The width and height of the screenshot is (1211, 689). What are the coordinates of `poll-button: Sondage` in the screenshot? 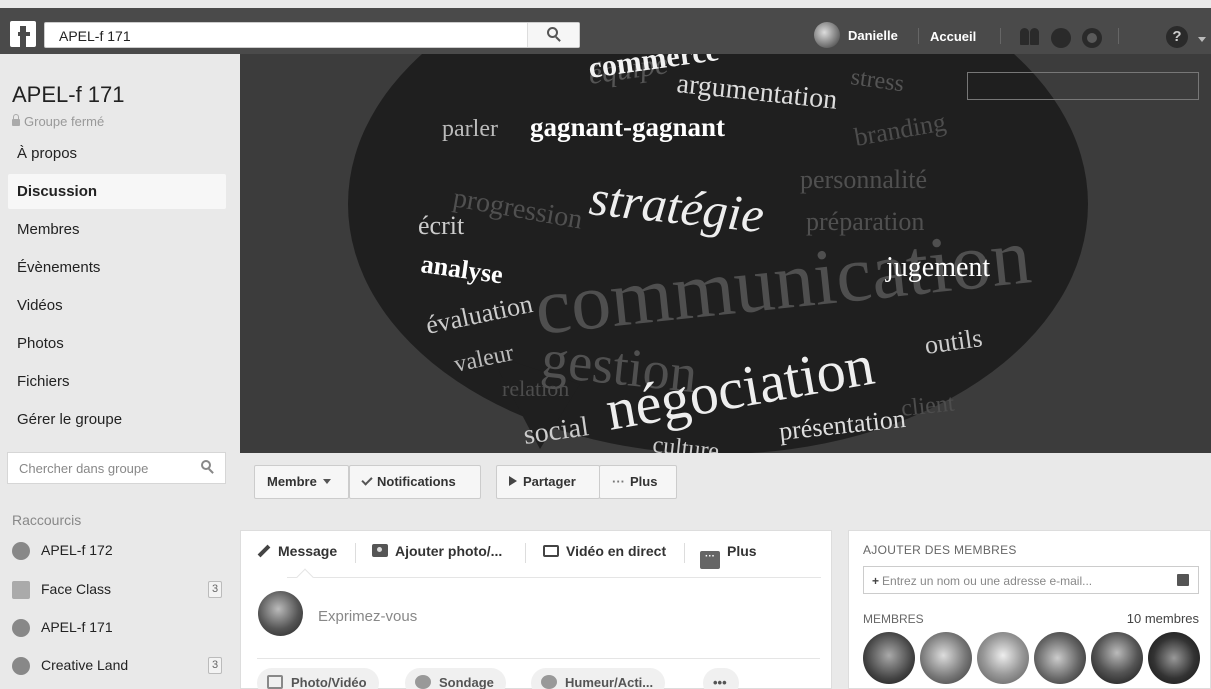 It's located at (455, 678).